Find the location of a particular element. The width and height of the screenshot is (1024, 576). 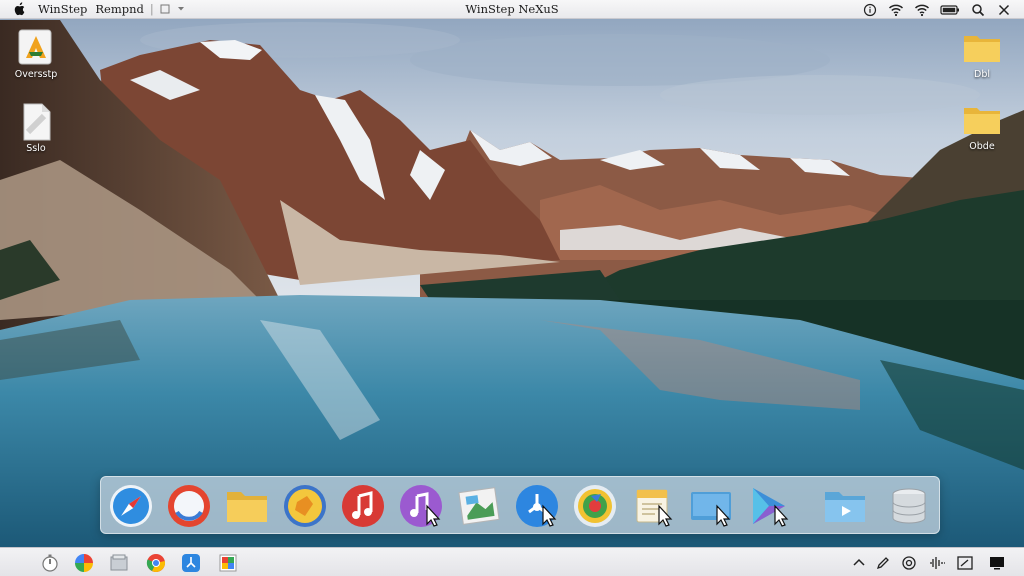

chevron-down-icon is located at coordinates (181, 9).